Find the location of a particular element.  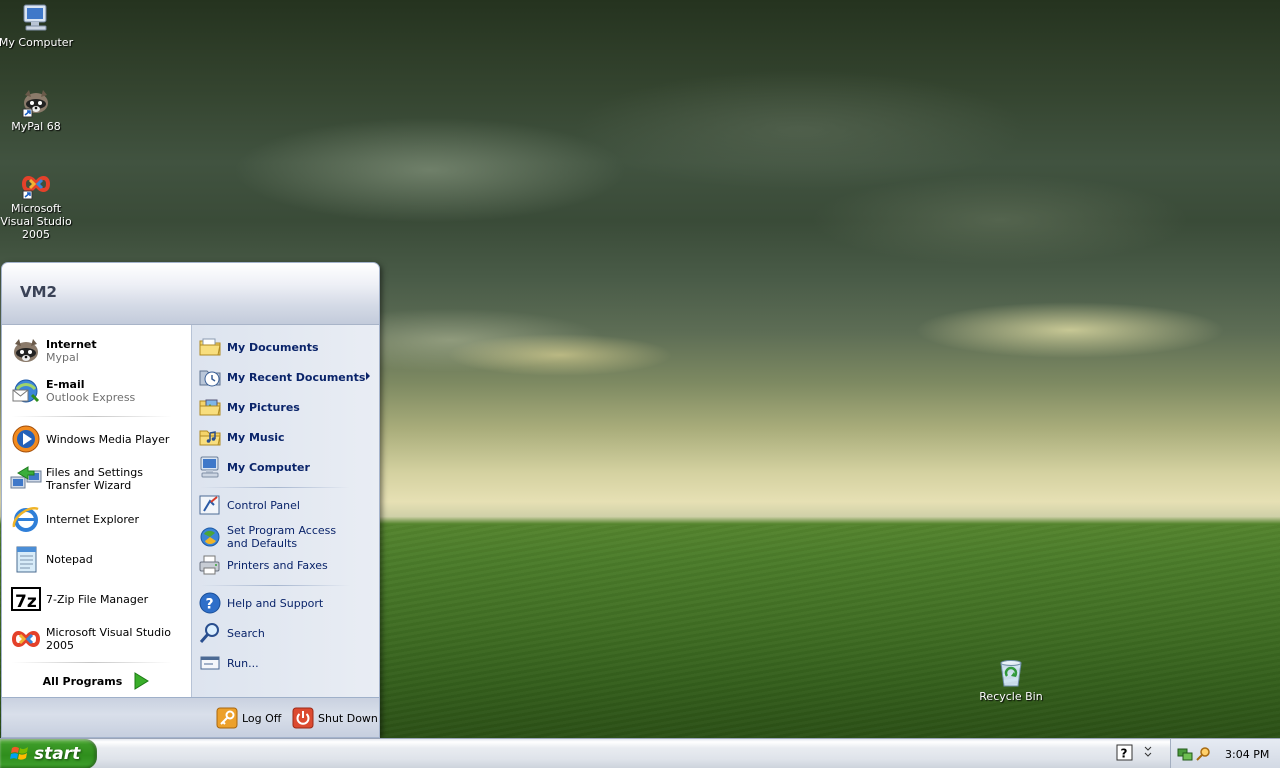

all-programs-label: All Programs is located at coordinates (82, 681).